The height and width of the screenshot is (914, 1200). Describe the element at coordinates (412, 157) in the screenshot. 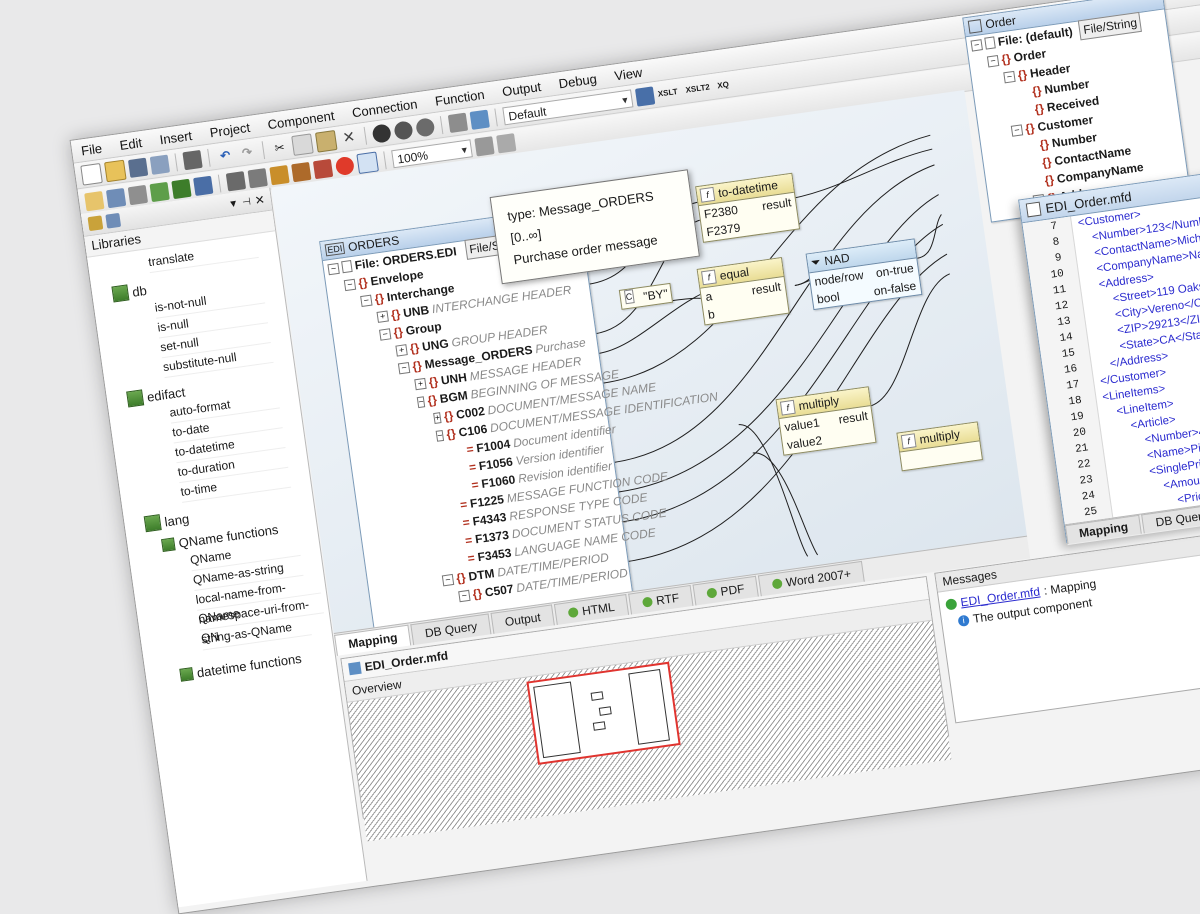

I see `zoom-value: 100%` at that location.